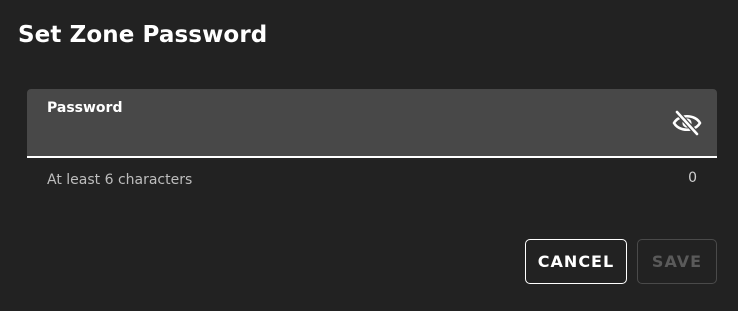  What do you see at coordinates (576, 261) in the screenshot?
I see `cancel-button: CANCEL` at bounding box center [576, 261].